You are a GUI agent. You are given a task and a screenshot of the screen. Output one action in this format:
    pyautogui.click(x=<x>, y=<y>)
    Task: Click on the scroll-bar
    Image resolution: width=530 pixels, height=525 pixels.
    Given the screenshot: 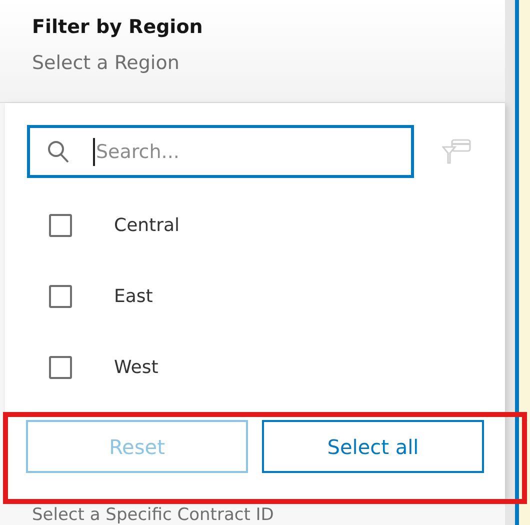 What is the action you would take?
    pyautogui.click(x=510, y=262)
    